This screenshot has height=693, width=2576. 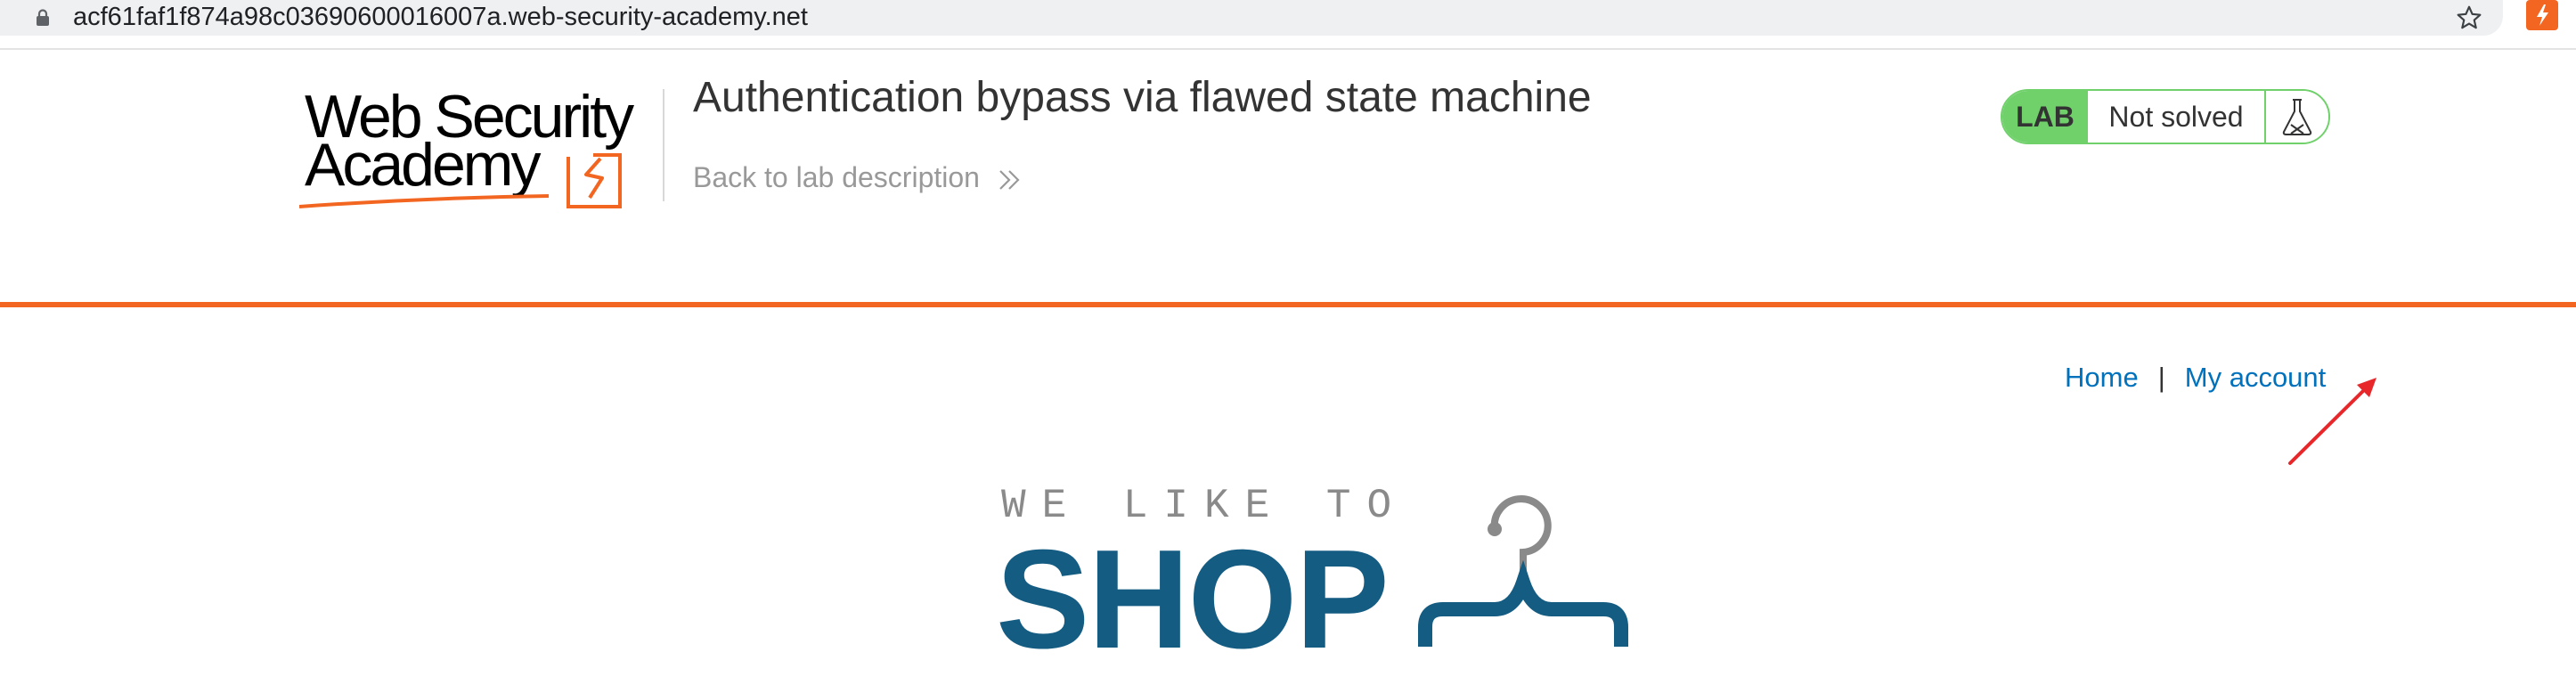 I want to click on logo-divider, so click(x=664, y=145).